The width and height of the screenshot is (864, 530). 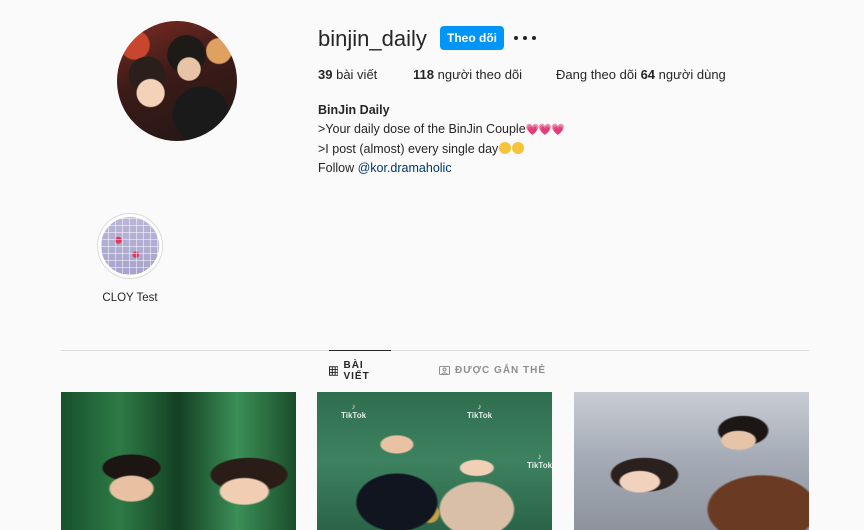 What do you see at coordinates (325, 74) in the screenshot?
I see `posts-count: 39` at bounding box center [325, 74].